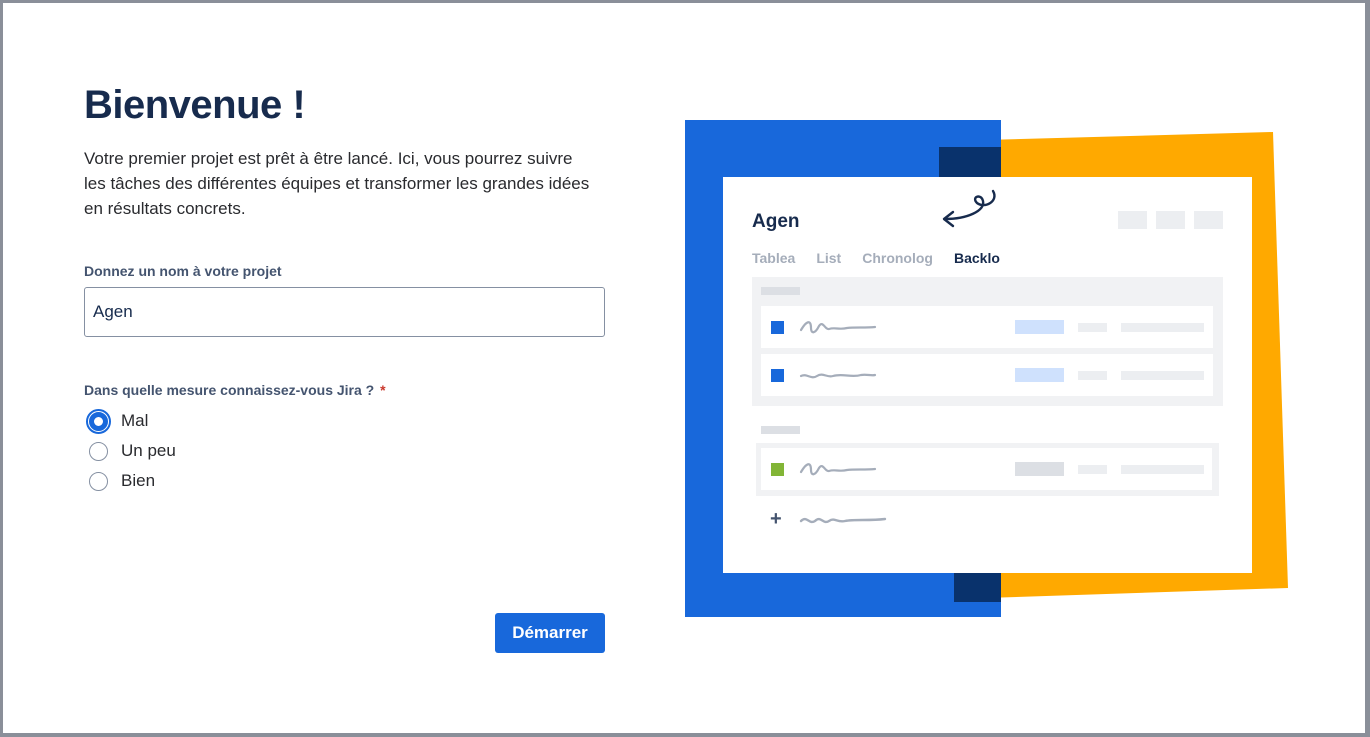  I want to click on radio-button-checked, so click(98, 421).